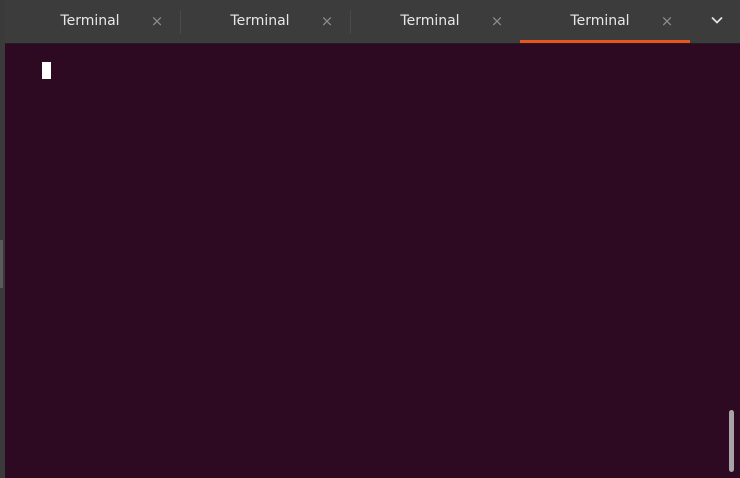 This screenshot has width=740, height=478. What do you see at coordinates (731, 441) in the screenshot?
I see `scrollbar-thumb` at bounding box center [731, 441].